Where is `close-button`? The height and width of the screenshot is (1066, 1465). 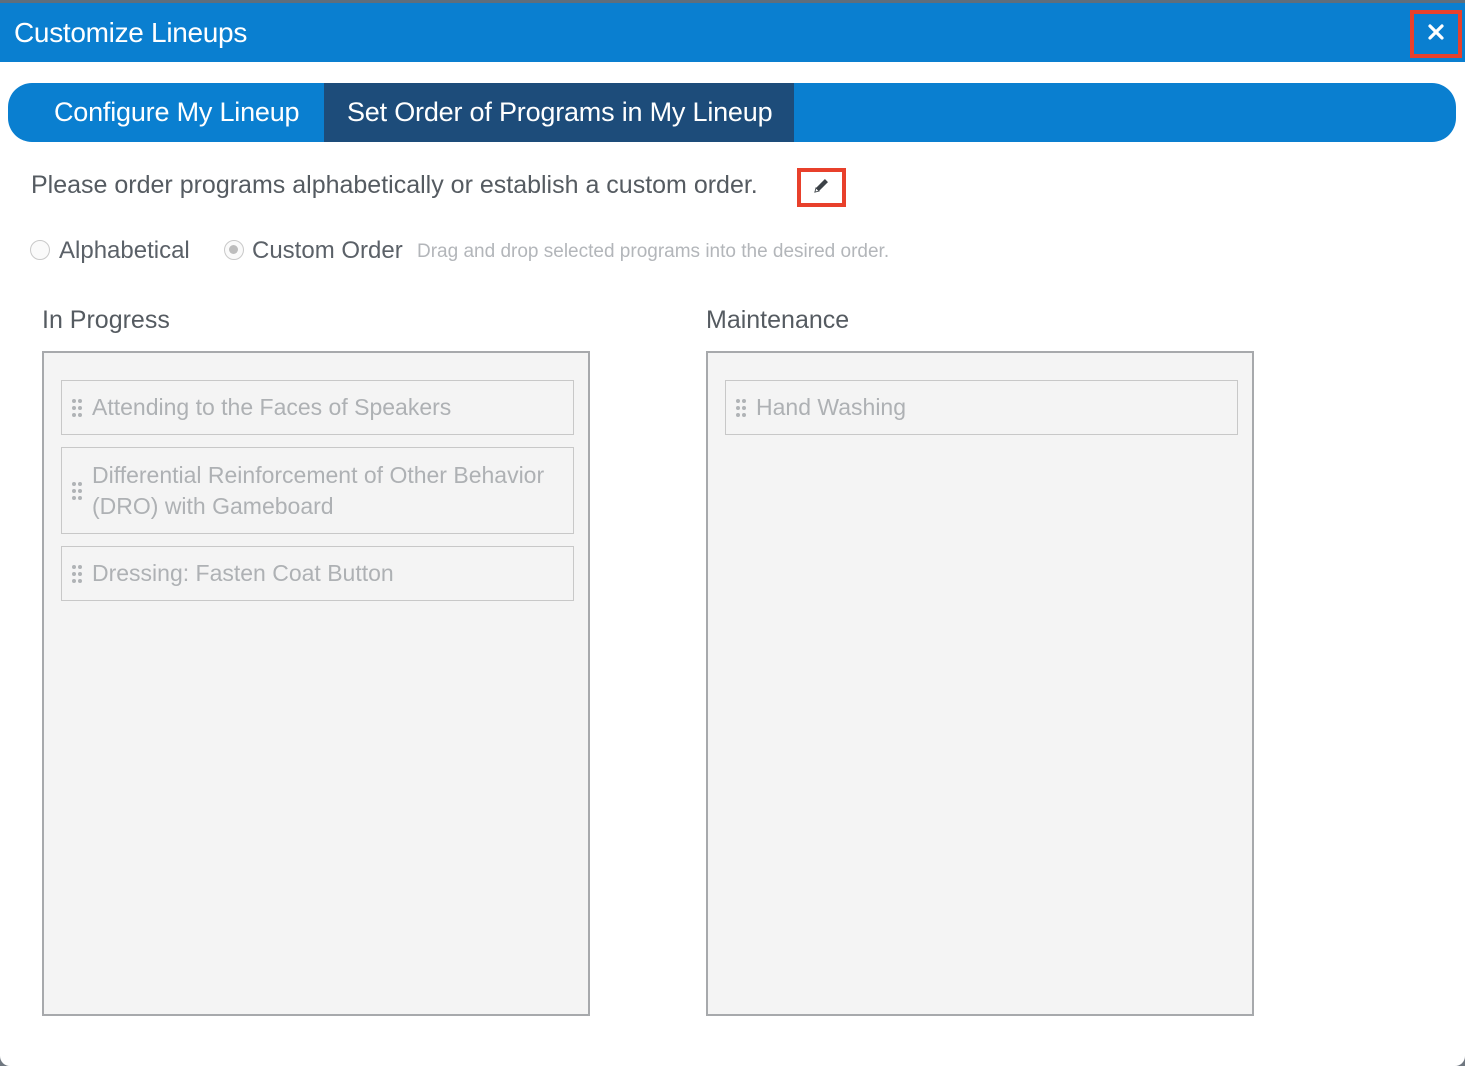
close-button is located at coordinates (1436, 34).